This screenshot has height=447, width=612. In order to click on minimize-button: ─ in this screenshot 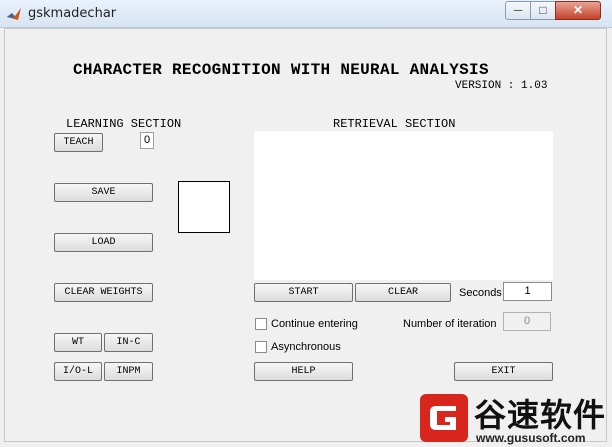, I will do `click(518, 10)`.